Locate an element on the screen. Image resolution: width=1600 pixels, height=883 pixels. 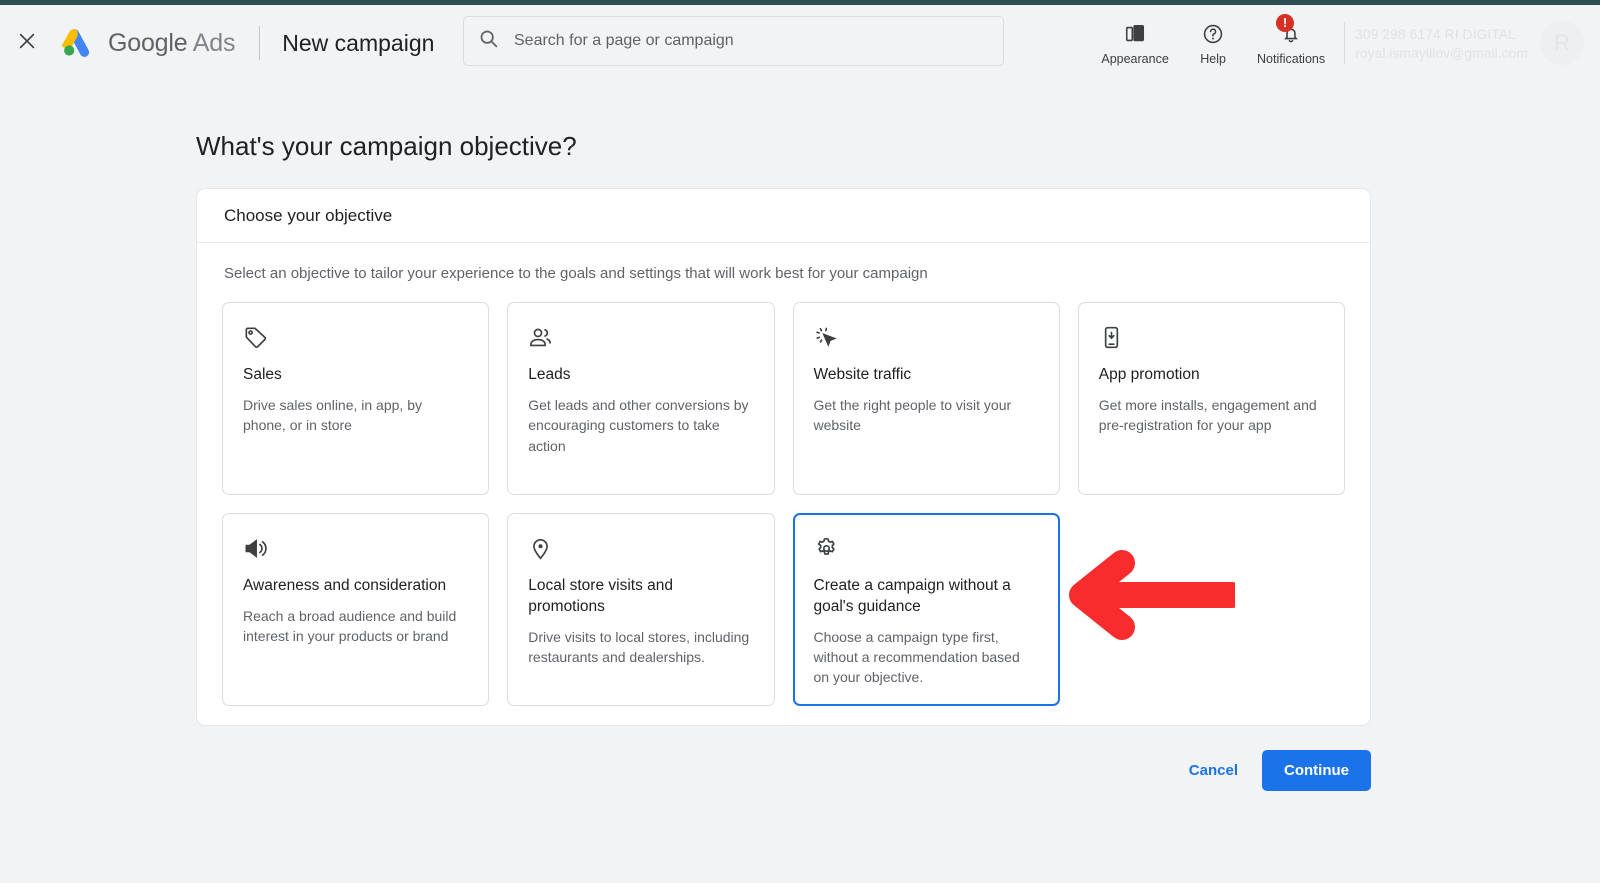
help-button: Help is located at coordinates (1213, 43).